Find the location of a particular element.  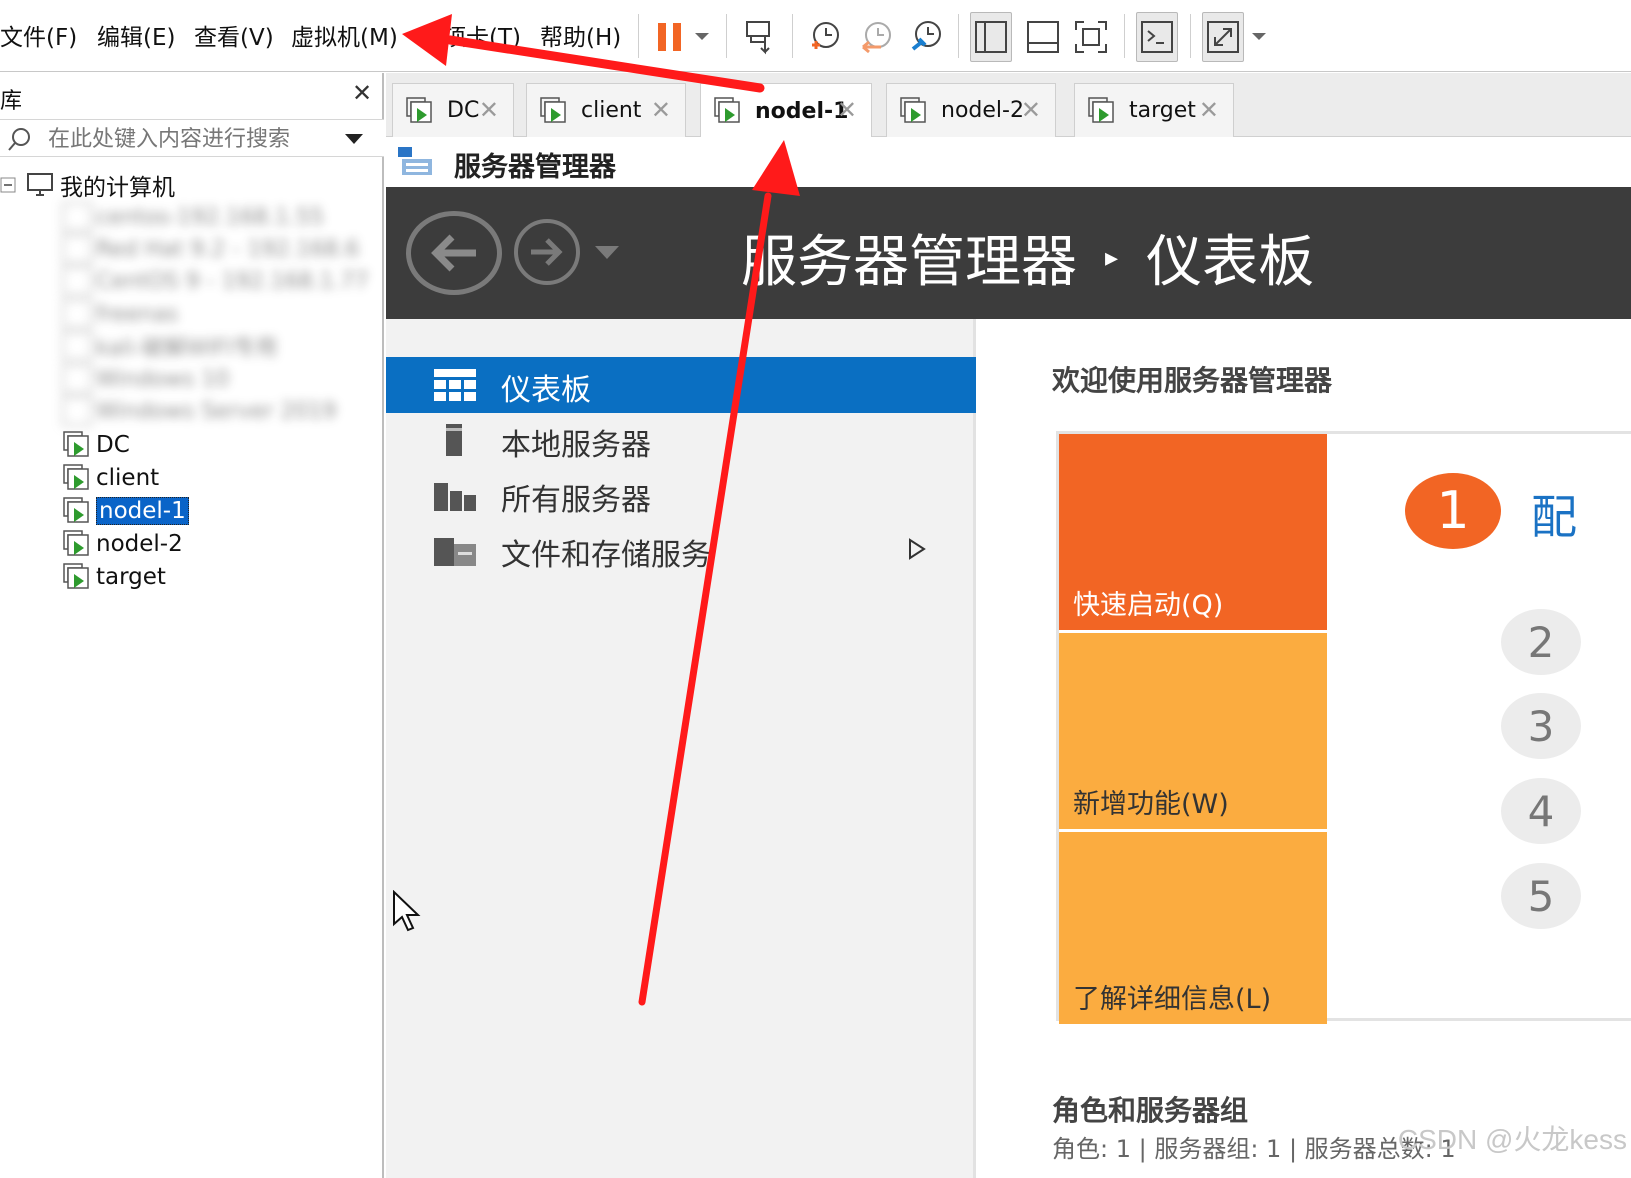

stretch-dropdown is located at coordinates (1259, 37).